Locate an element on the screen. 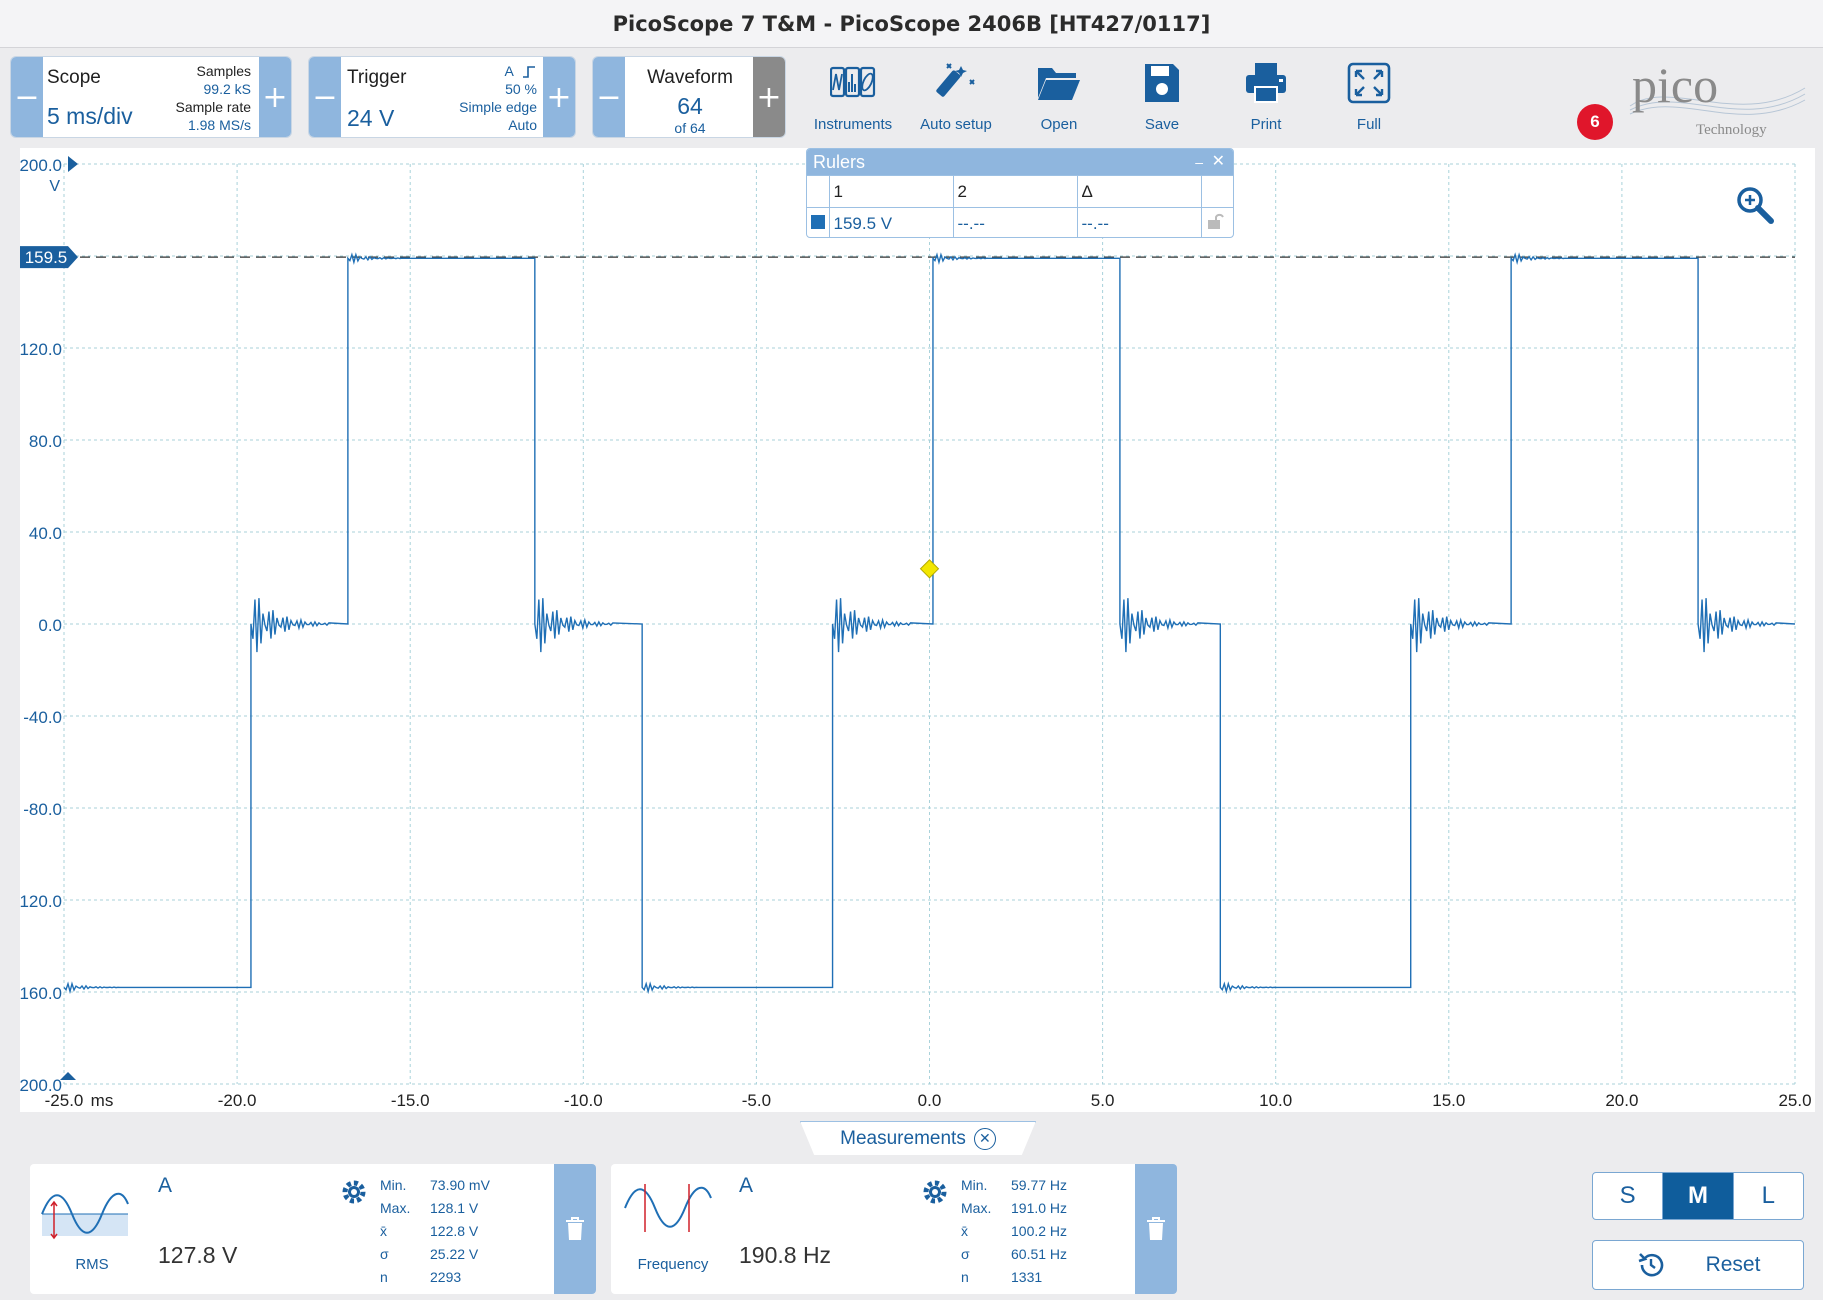  ruler-2-header: 2 is located at coordinates (1015, 191).